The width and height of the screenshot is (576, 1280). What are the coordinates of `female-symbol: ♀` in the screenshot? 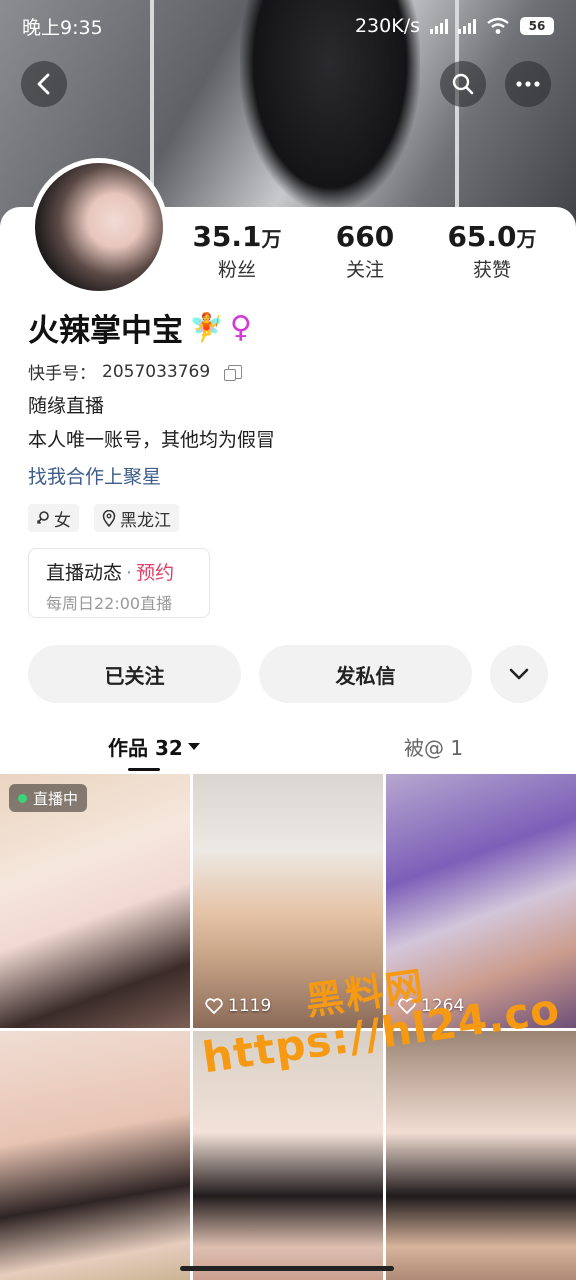 It's located at (240, 327).